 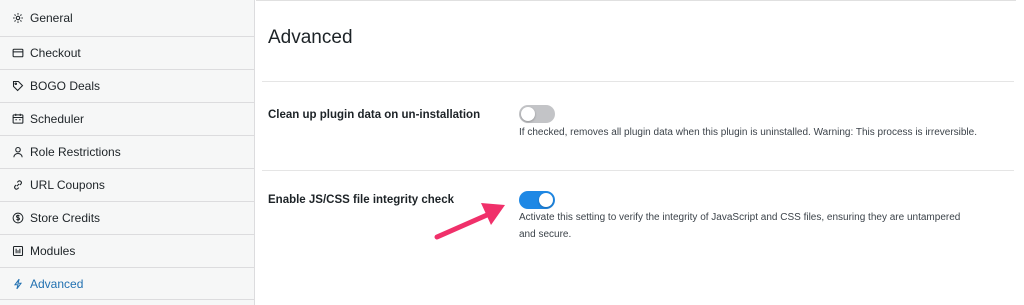 What do you see at coordinates (310, 37) in the screenshot?
I see `page-title: Advanced` at bounding box center [310, 37].